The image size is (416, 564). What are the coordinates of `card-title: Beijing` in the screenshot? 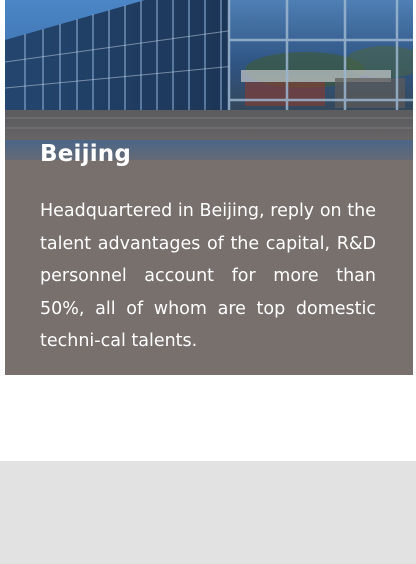 It's located at (86, 154).